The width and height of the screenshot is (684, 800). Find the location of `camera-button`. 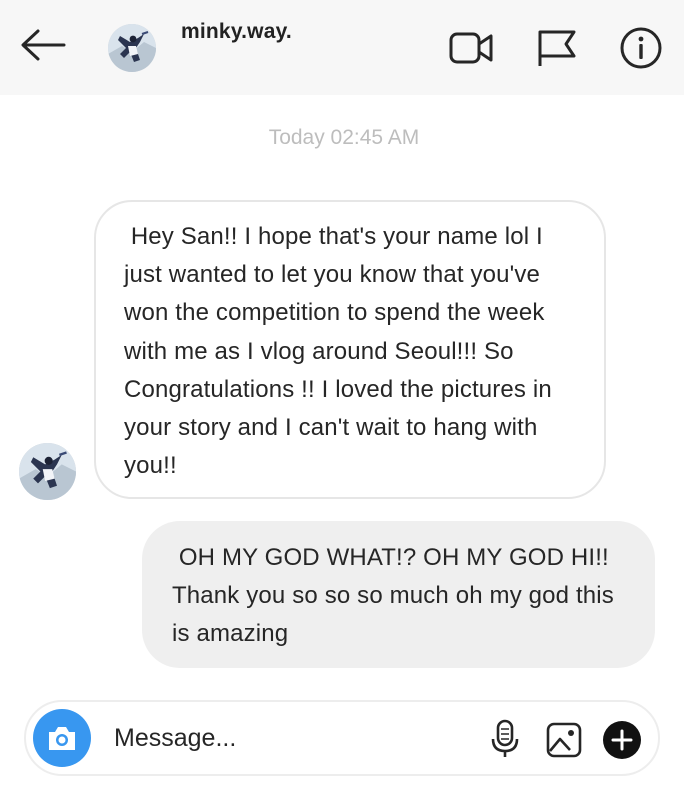

camera-button is located at coordinates (62, 738).